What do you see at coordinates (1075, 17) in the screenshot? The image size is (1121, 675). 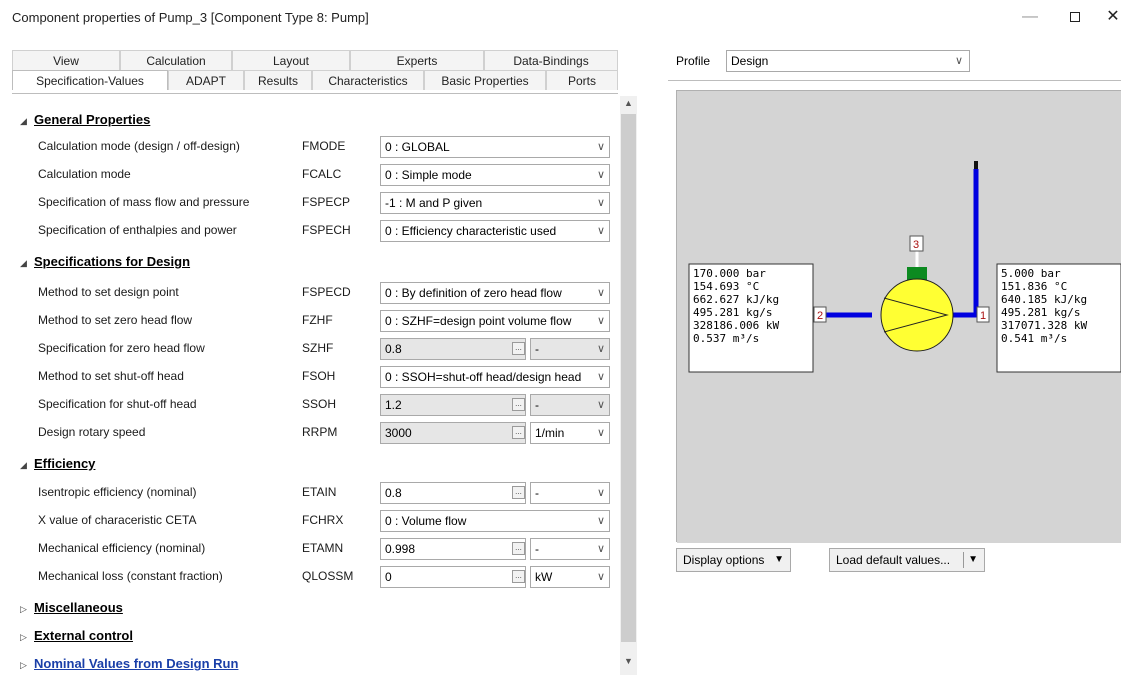 I see `maximize-icon` at bounding box center [1075, 17].